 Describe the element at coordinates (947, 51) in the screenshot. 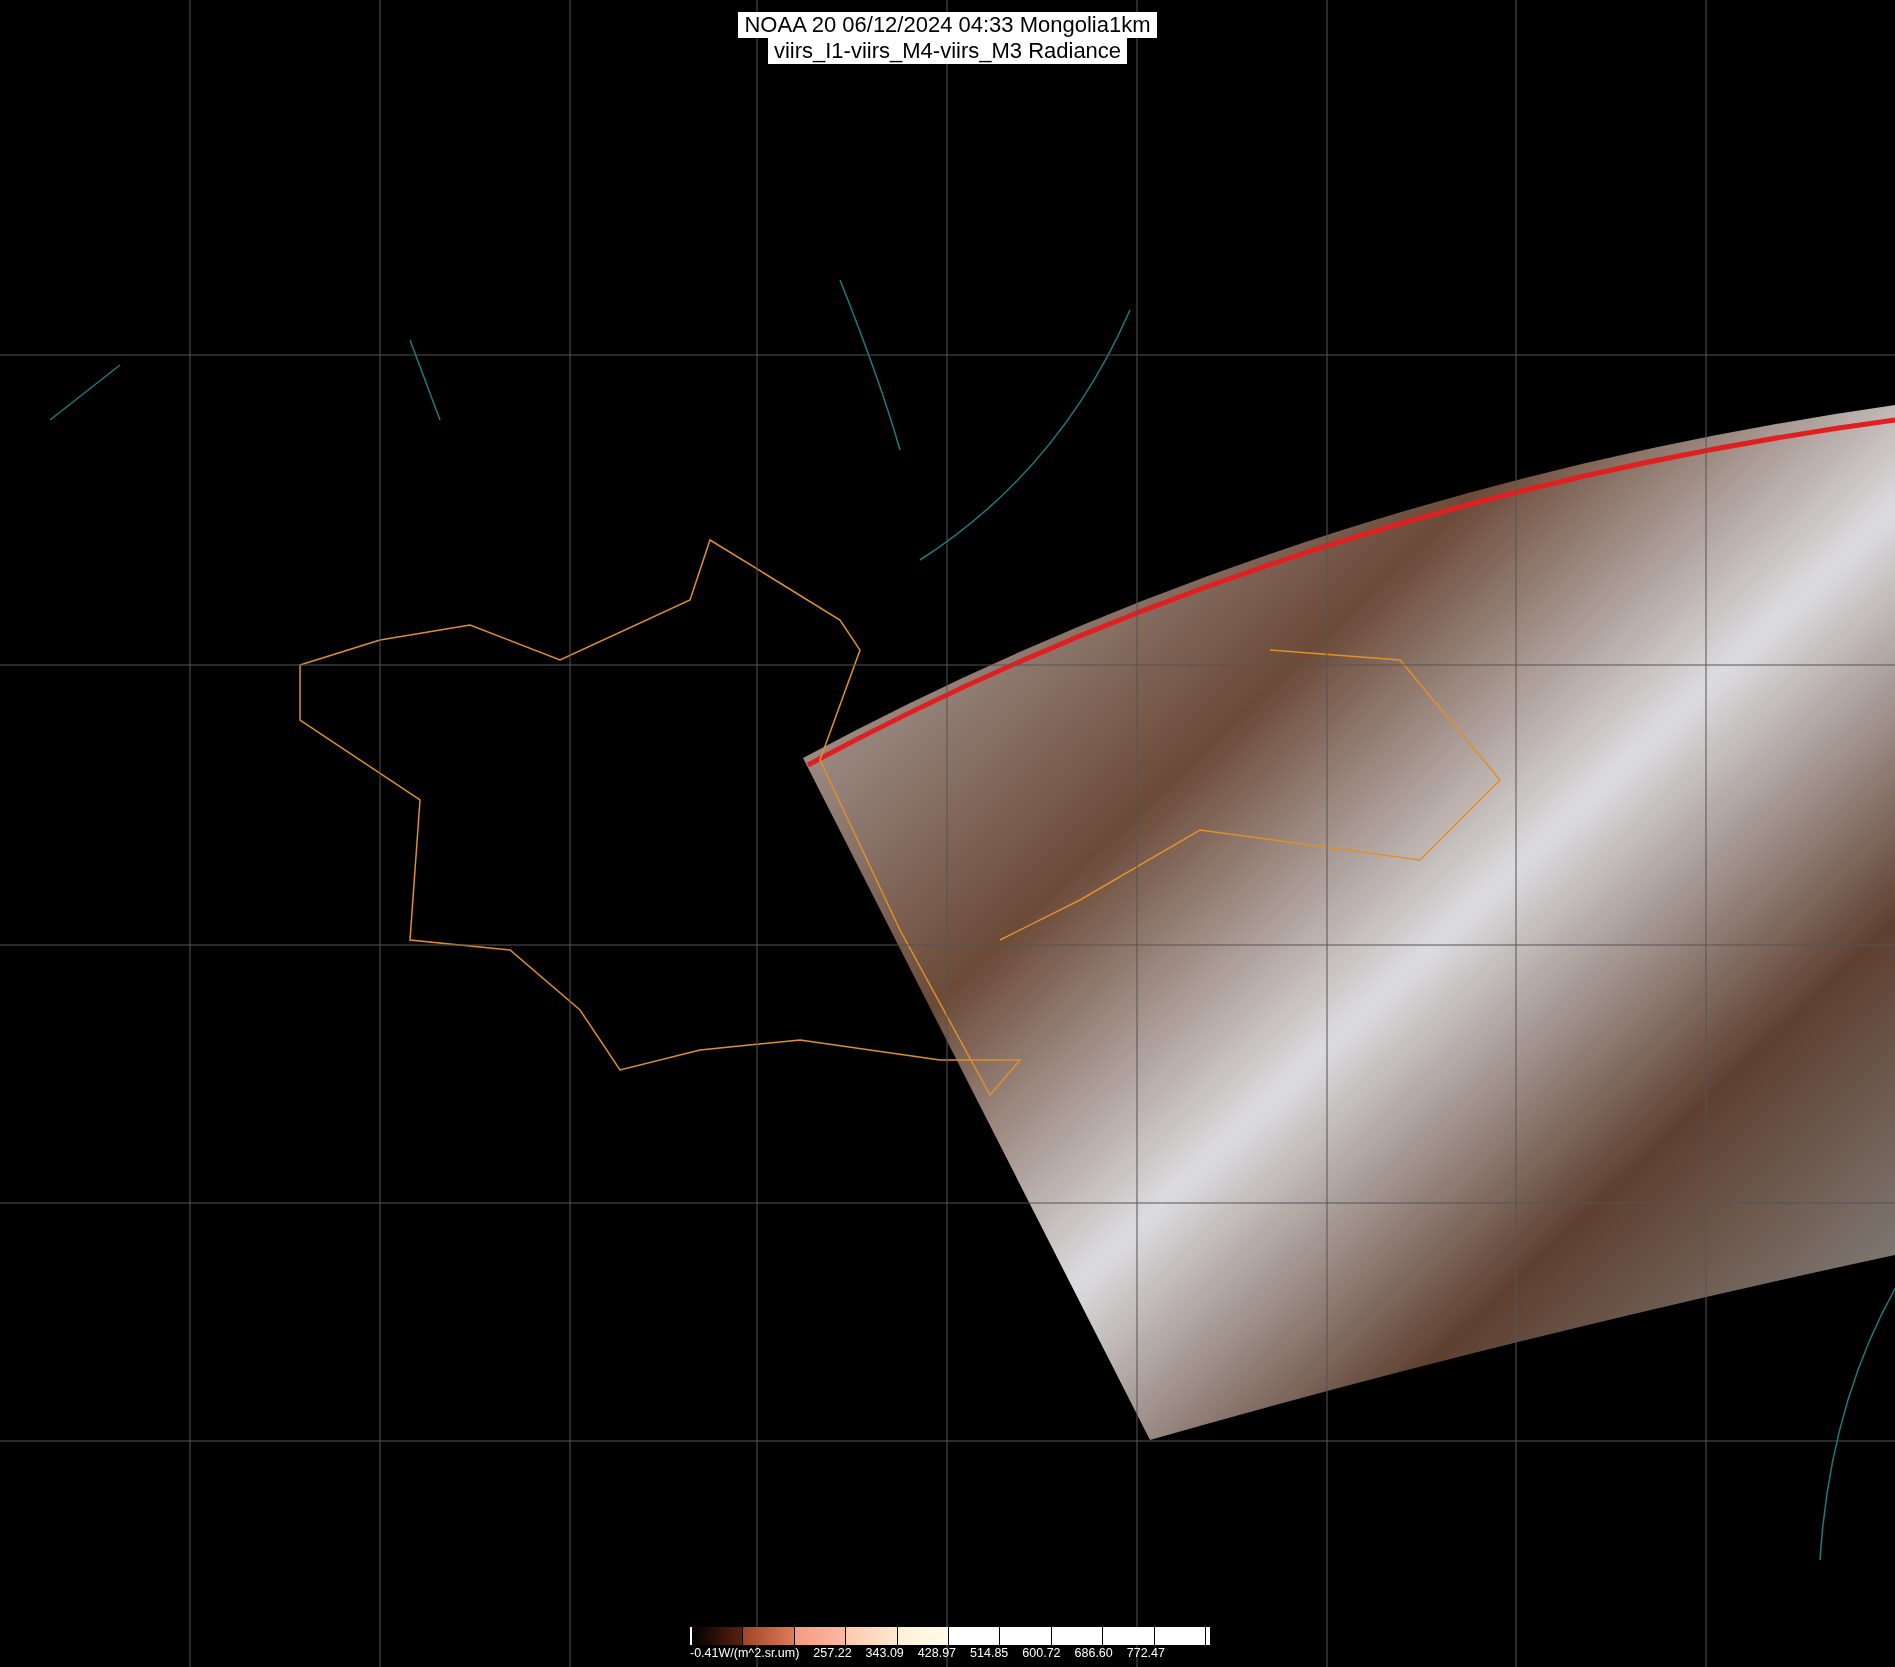

I see `map-title: viirs_I1-viirs_M4-viirs_M3 Radiance` at that location.